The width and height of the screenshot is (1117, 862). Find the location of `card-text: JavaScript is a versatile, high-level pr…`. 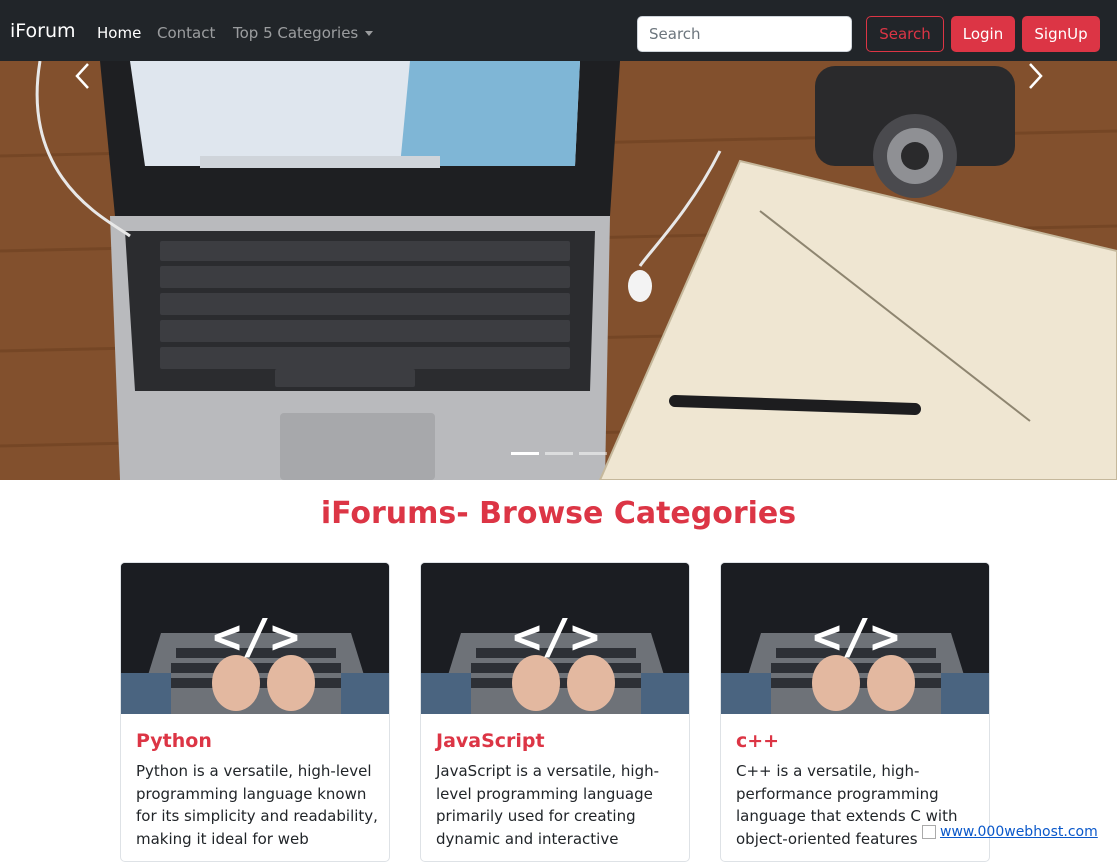

card-text: JavaScript is a versatile, high-level pr… is located at coordinates (548, 805).